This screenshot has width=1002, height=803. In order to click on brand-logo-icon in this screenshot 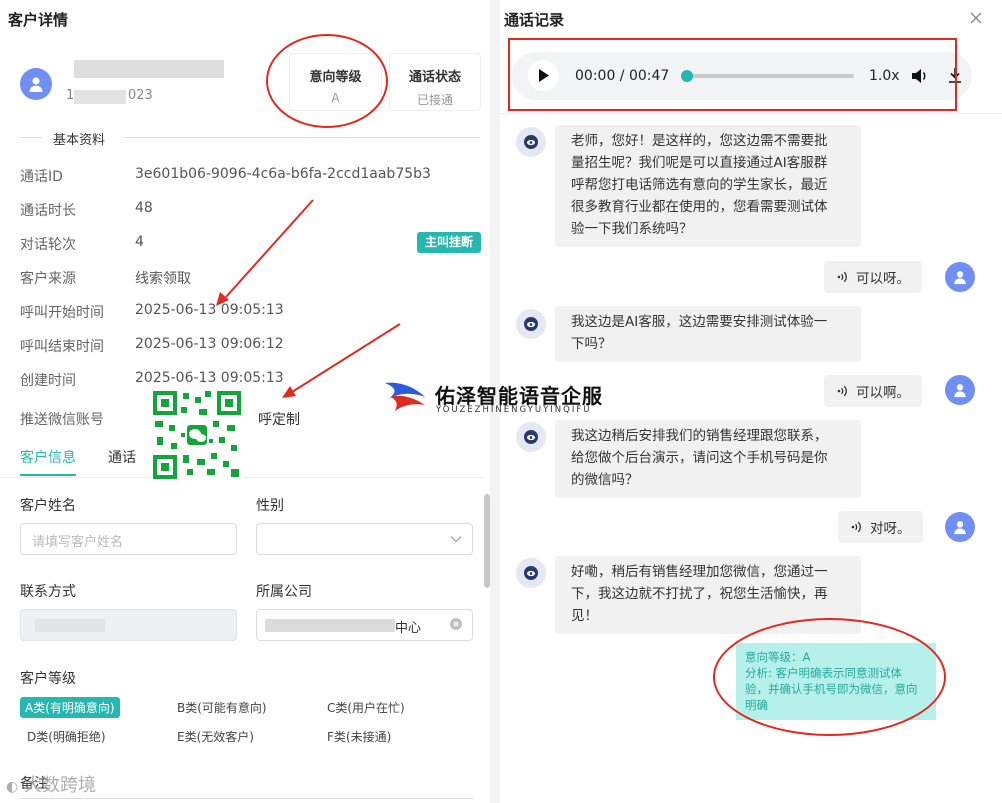, I will do `click(405, 396)`.